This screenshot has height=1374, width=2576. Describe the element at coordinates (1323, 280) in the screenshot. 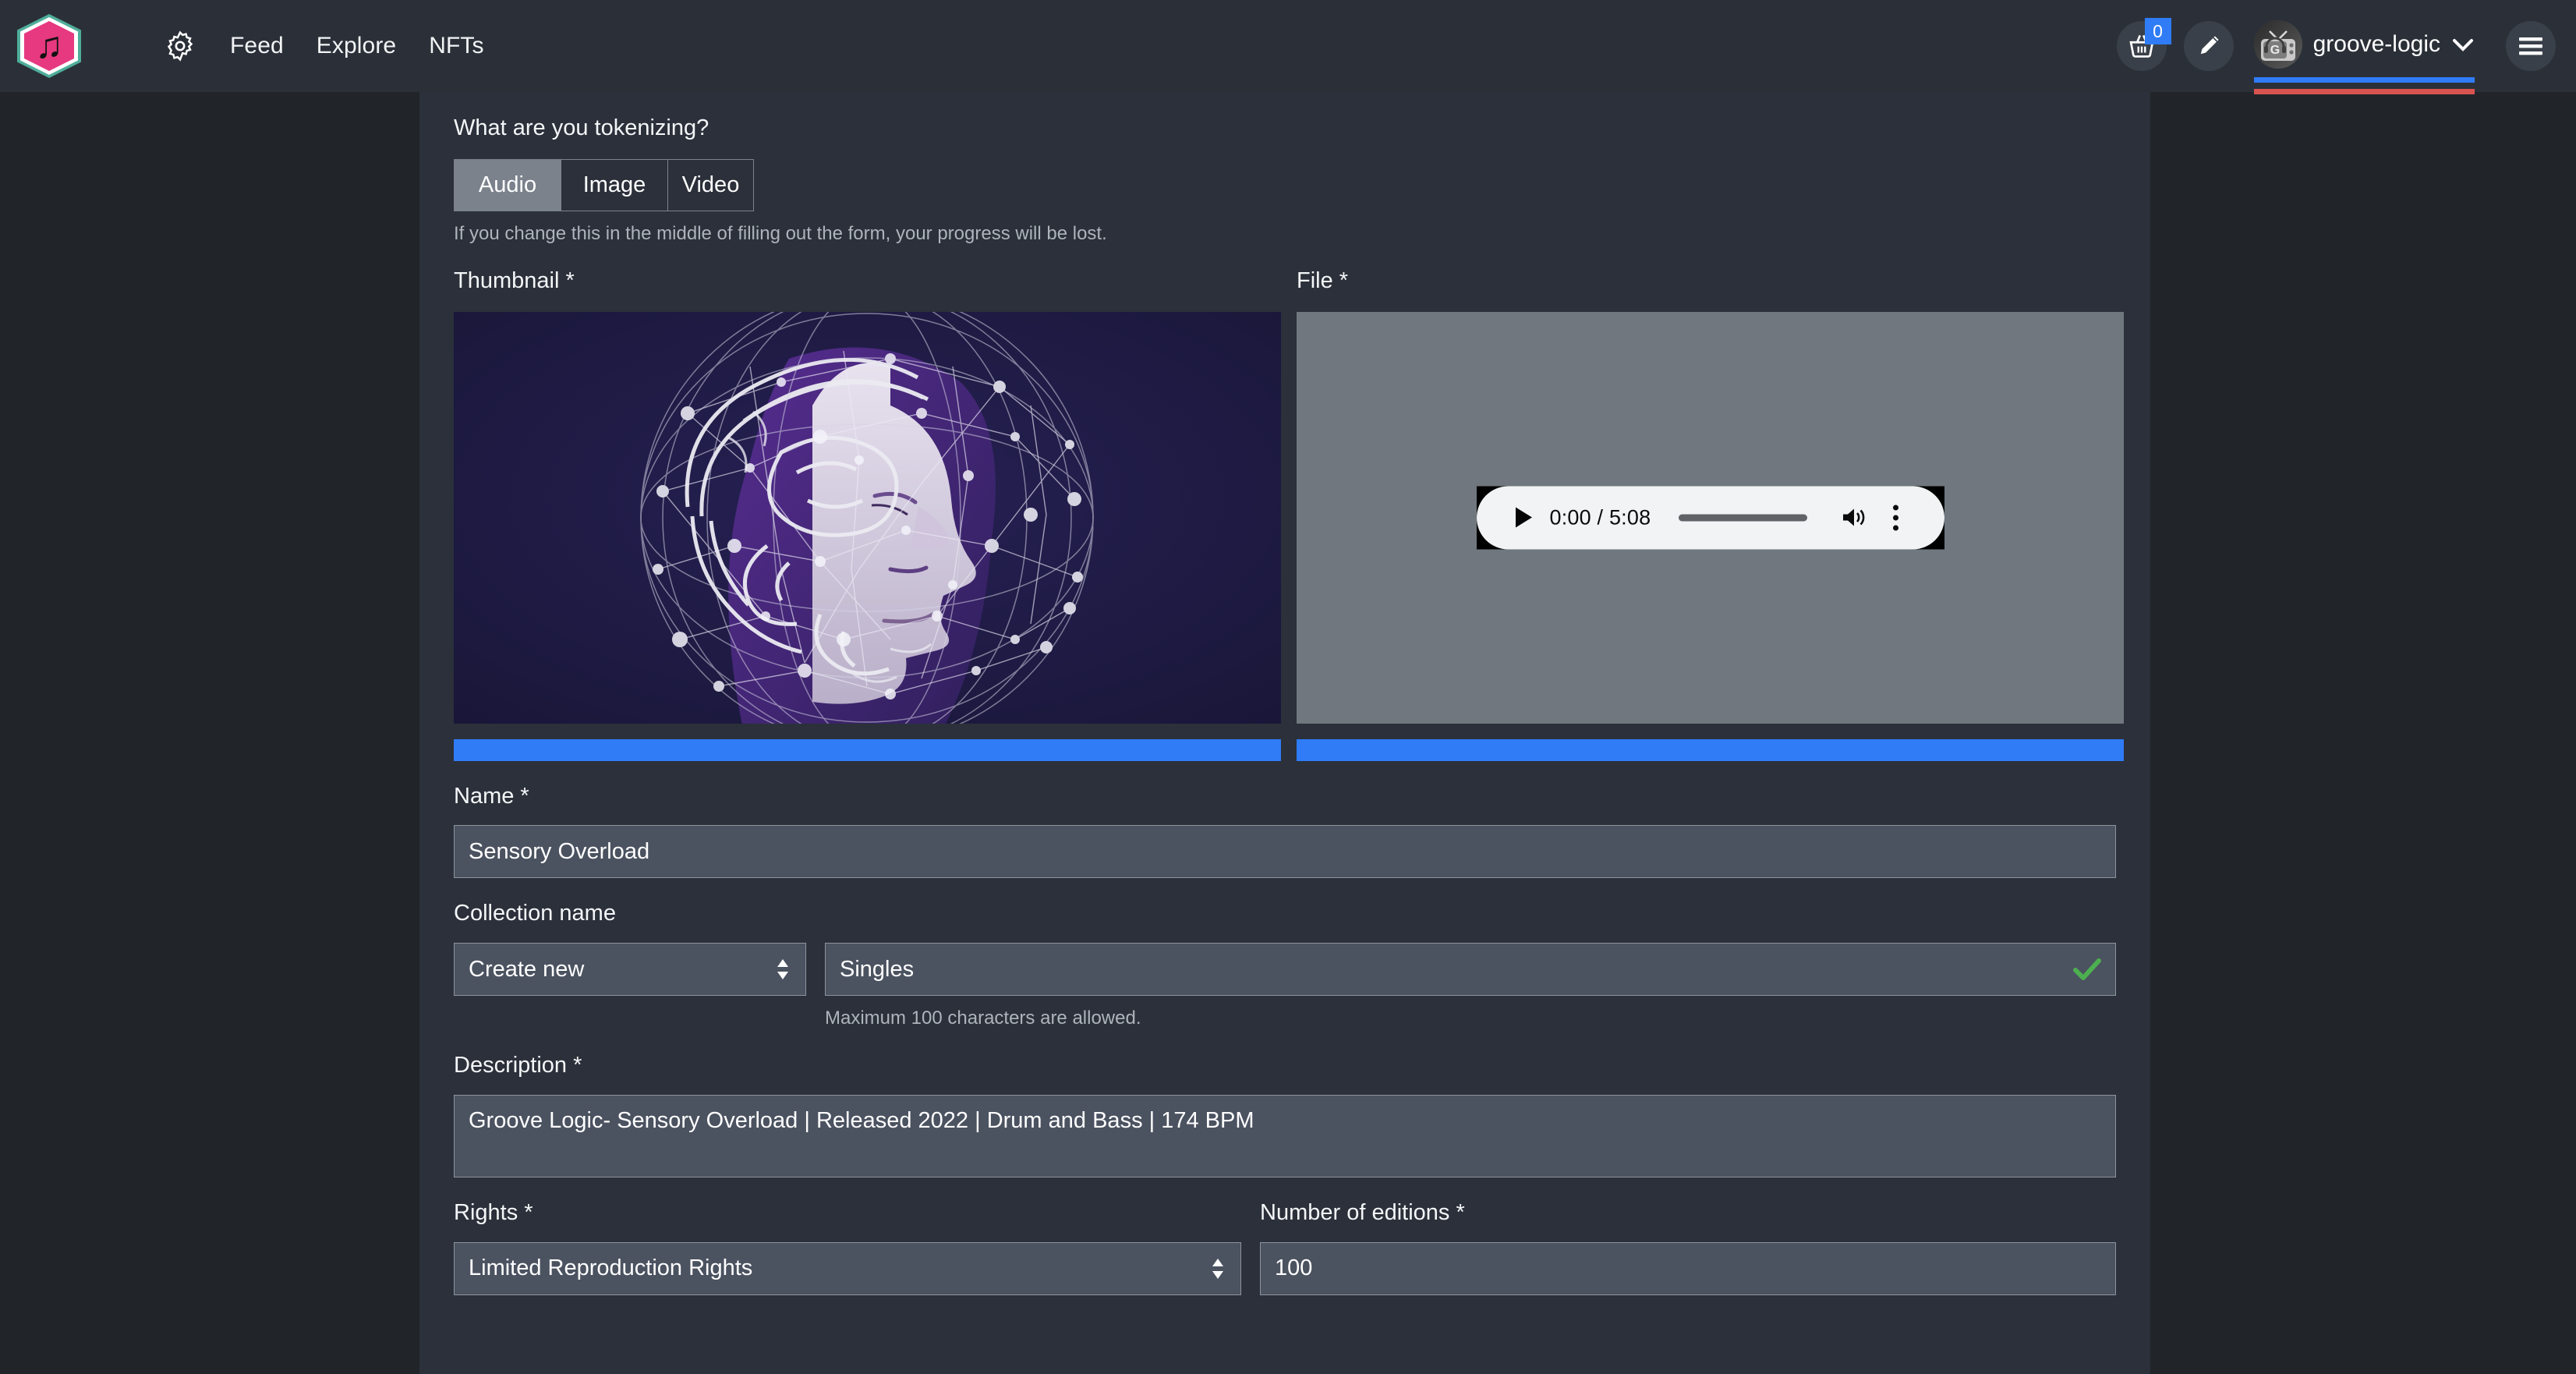

I see `file-label: File *` at that location.